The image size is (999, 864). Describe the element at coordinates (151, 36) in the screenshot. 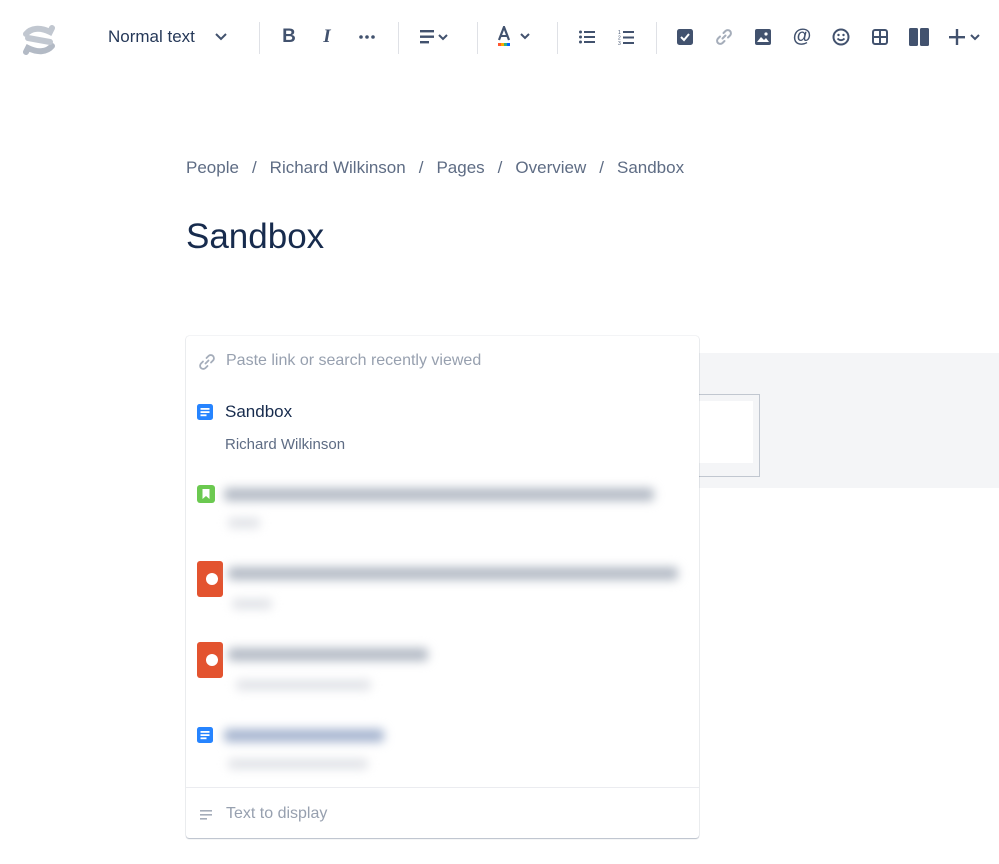

I see `text-style-label: Normal text` at that location.